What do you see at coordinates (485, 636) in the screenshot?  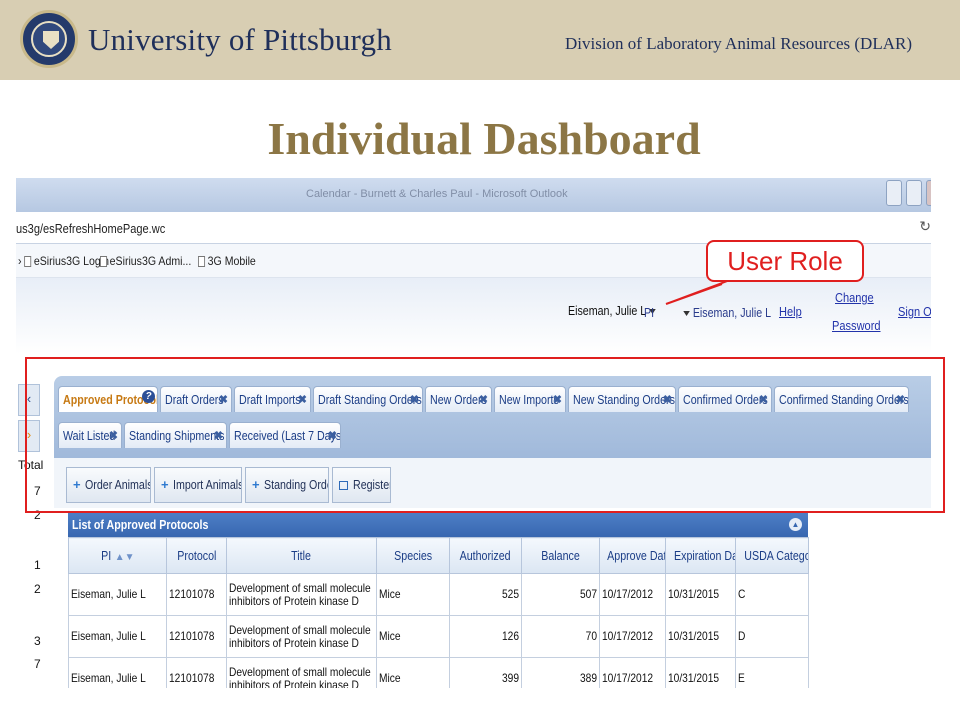 I see `cell-authorized: 126` at bounding box center [485, 636].